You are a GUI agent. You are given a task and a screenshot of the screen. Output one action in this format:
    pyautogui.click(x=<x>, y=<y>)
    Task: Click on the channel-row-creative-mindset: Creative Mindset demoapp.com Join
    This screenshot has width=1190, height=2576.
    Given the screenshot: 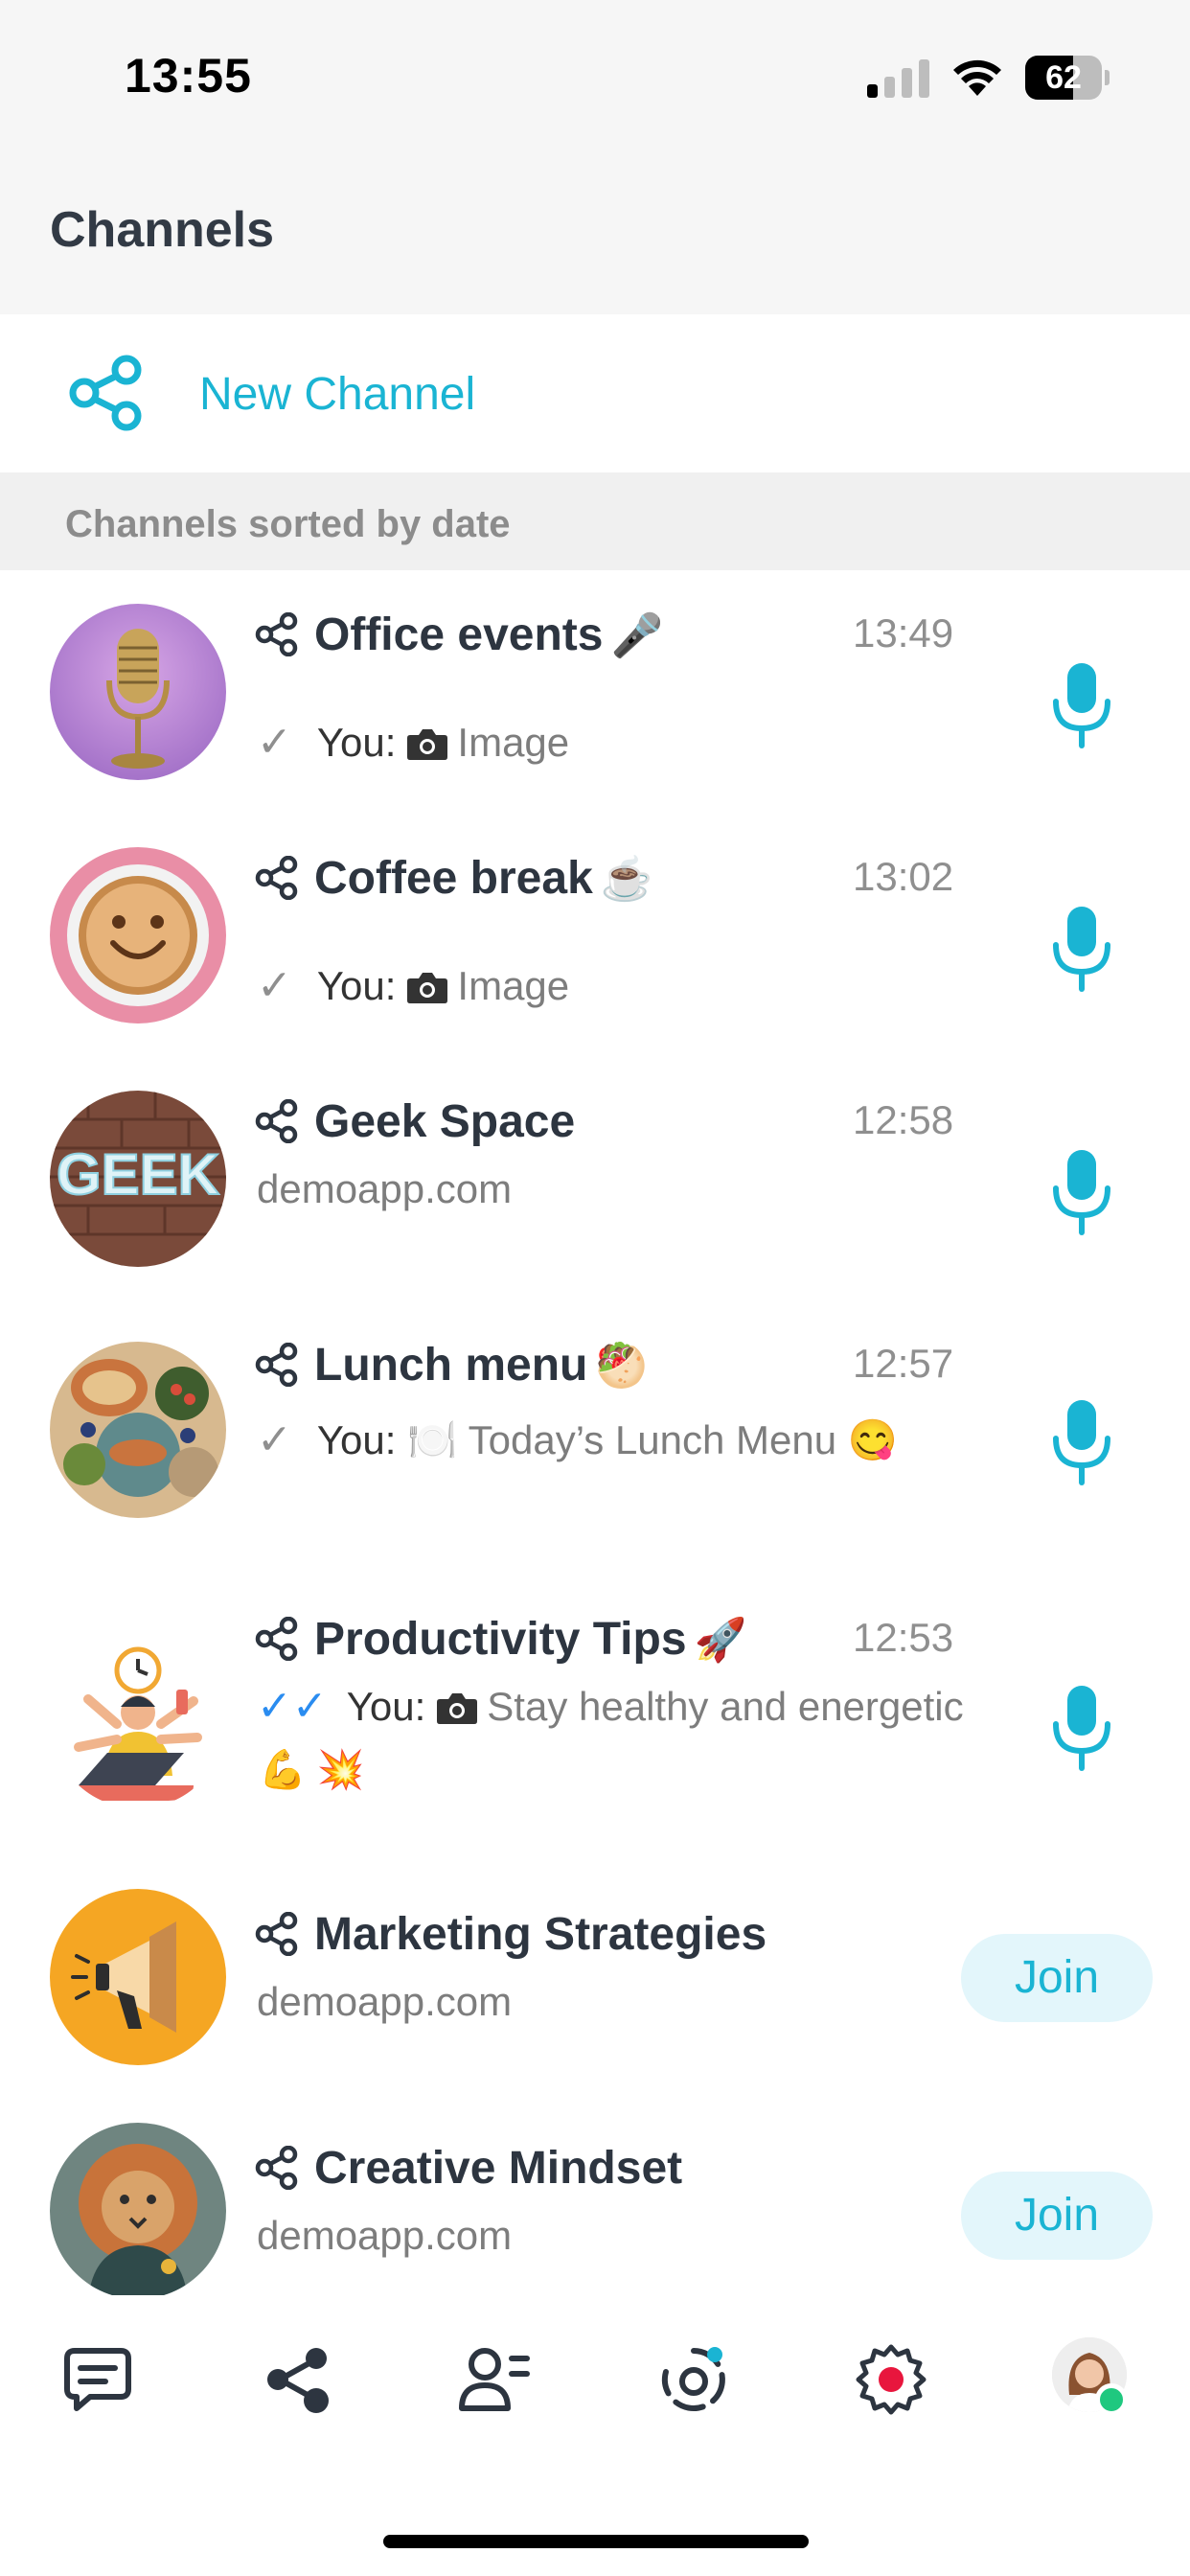 What is the action you would take?
    pyautogui.click(x=595, y=2197)
    